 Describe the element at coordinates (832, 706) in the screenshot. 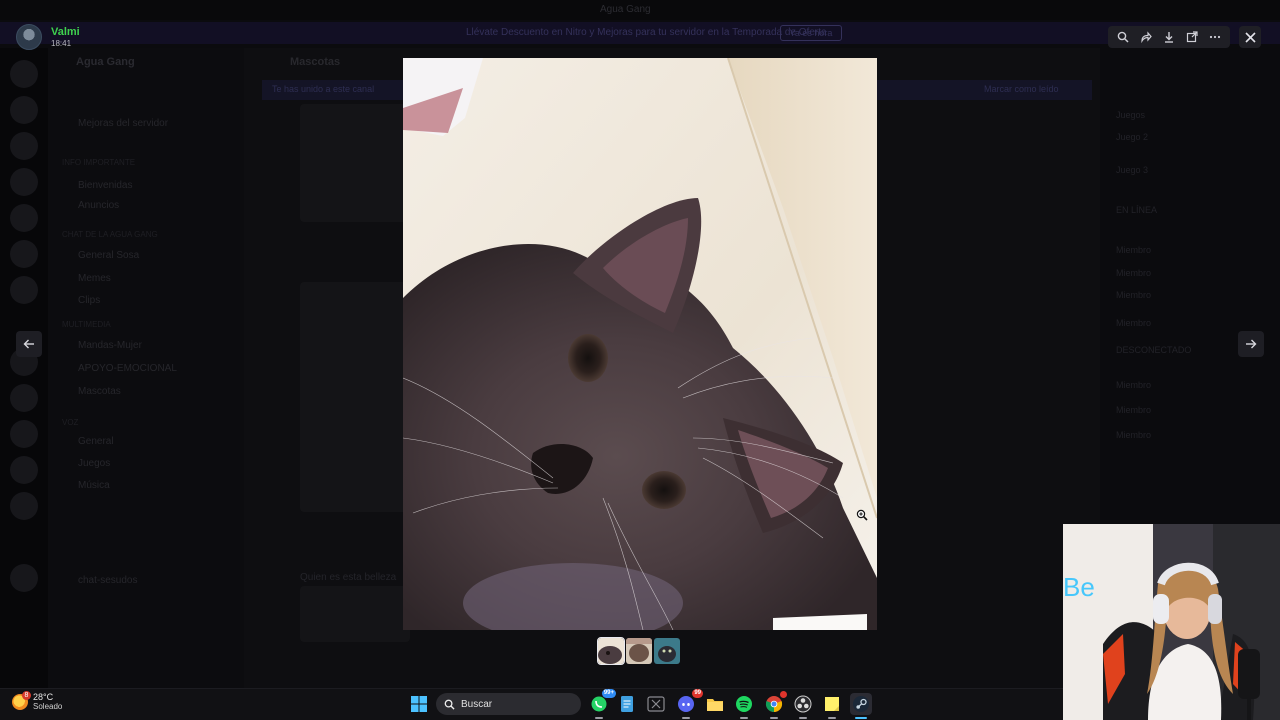

I see `sticky-notes-icon` at that location.